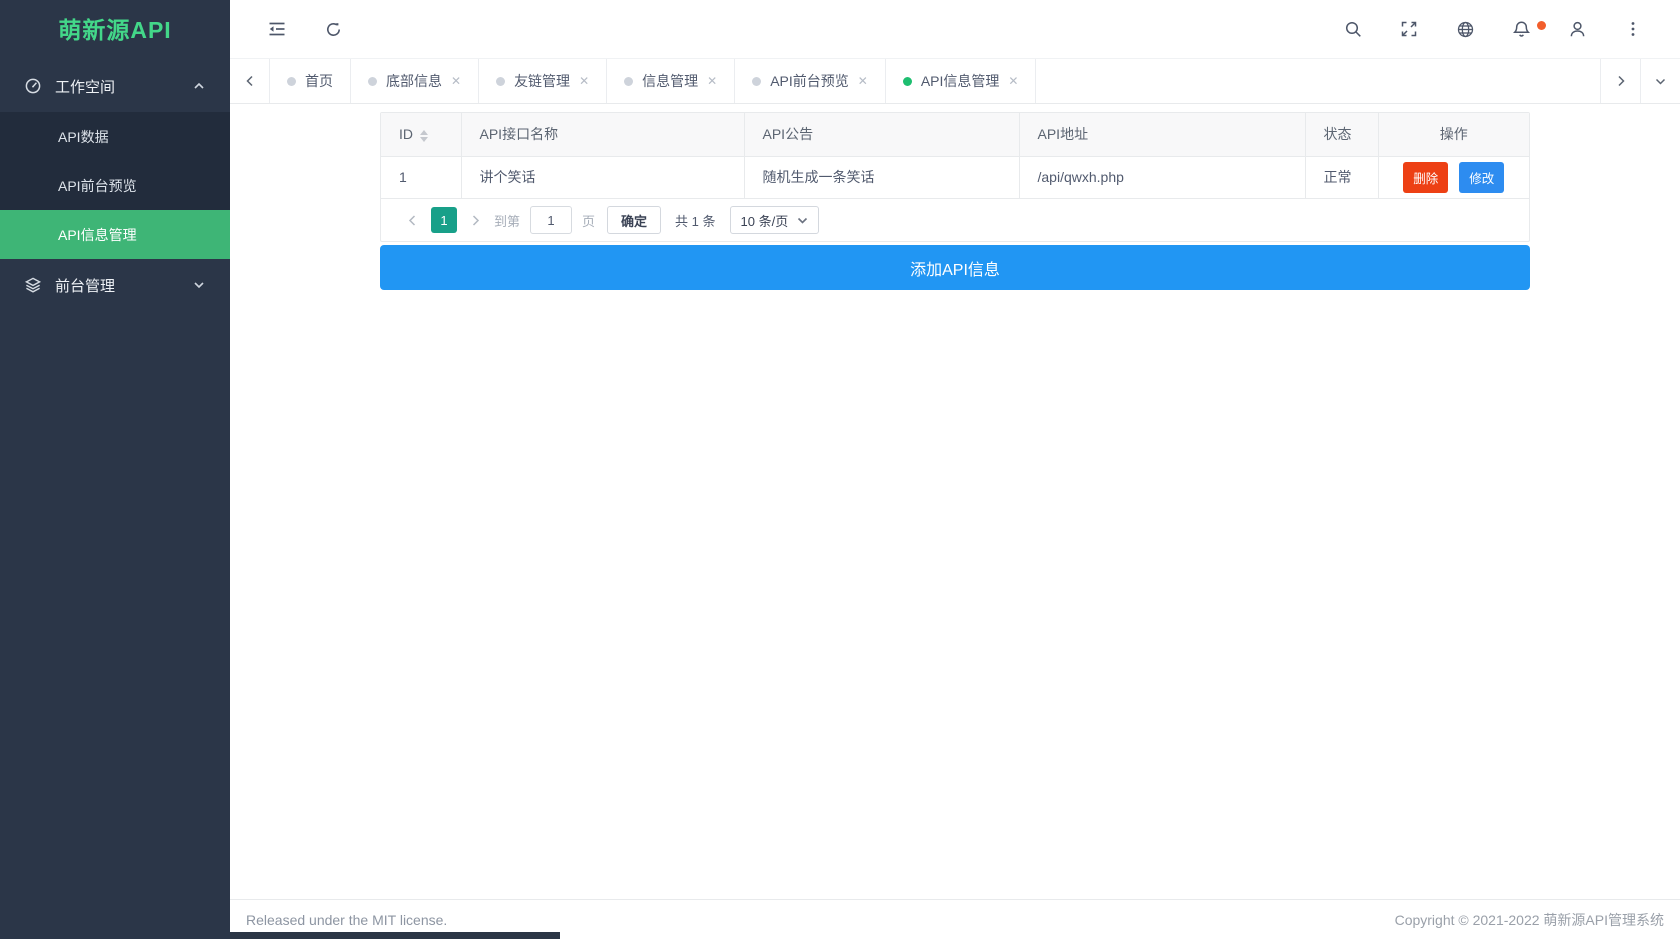  I want to click on topbar-left, so click(286, 29).